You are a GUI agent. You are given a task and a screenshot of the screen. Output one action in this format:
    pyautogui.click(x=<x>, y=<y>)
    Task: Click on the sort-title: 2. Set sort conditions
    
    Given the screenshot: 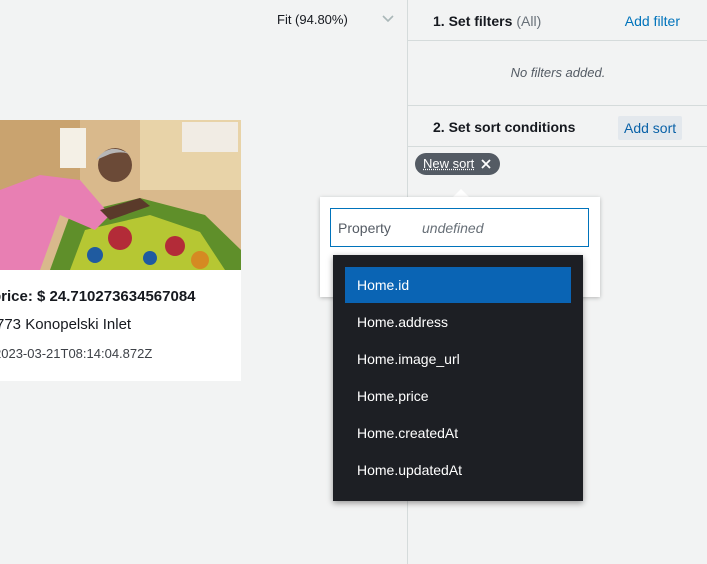 What is the action you would take?
    pyautogui.click(x=504, y=127)
    